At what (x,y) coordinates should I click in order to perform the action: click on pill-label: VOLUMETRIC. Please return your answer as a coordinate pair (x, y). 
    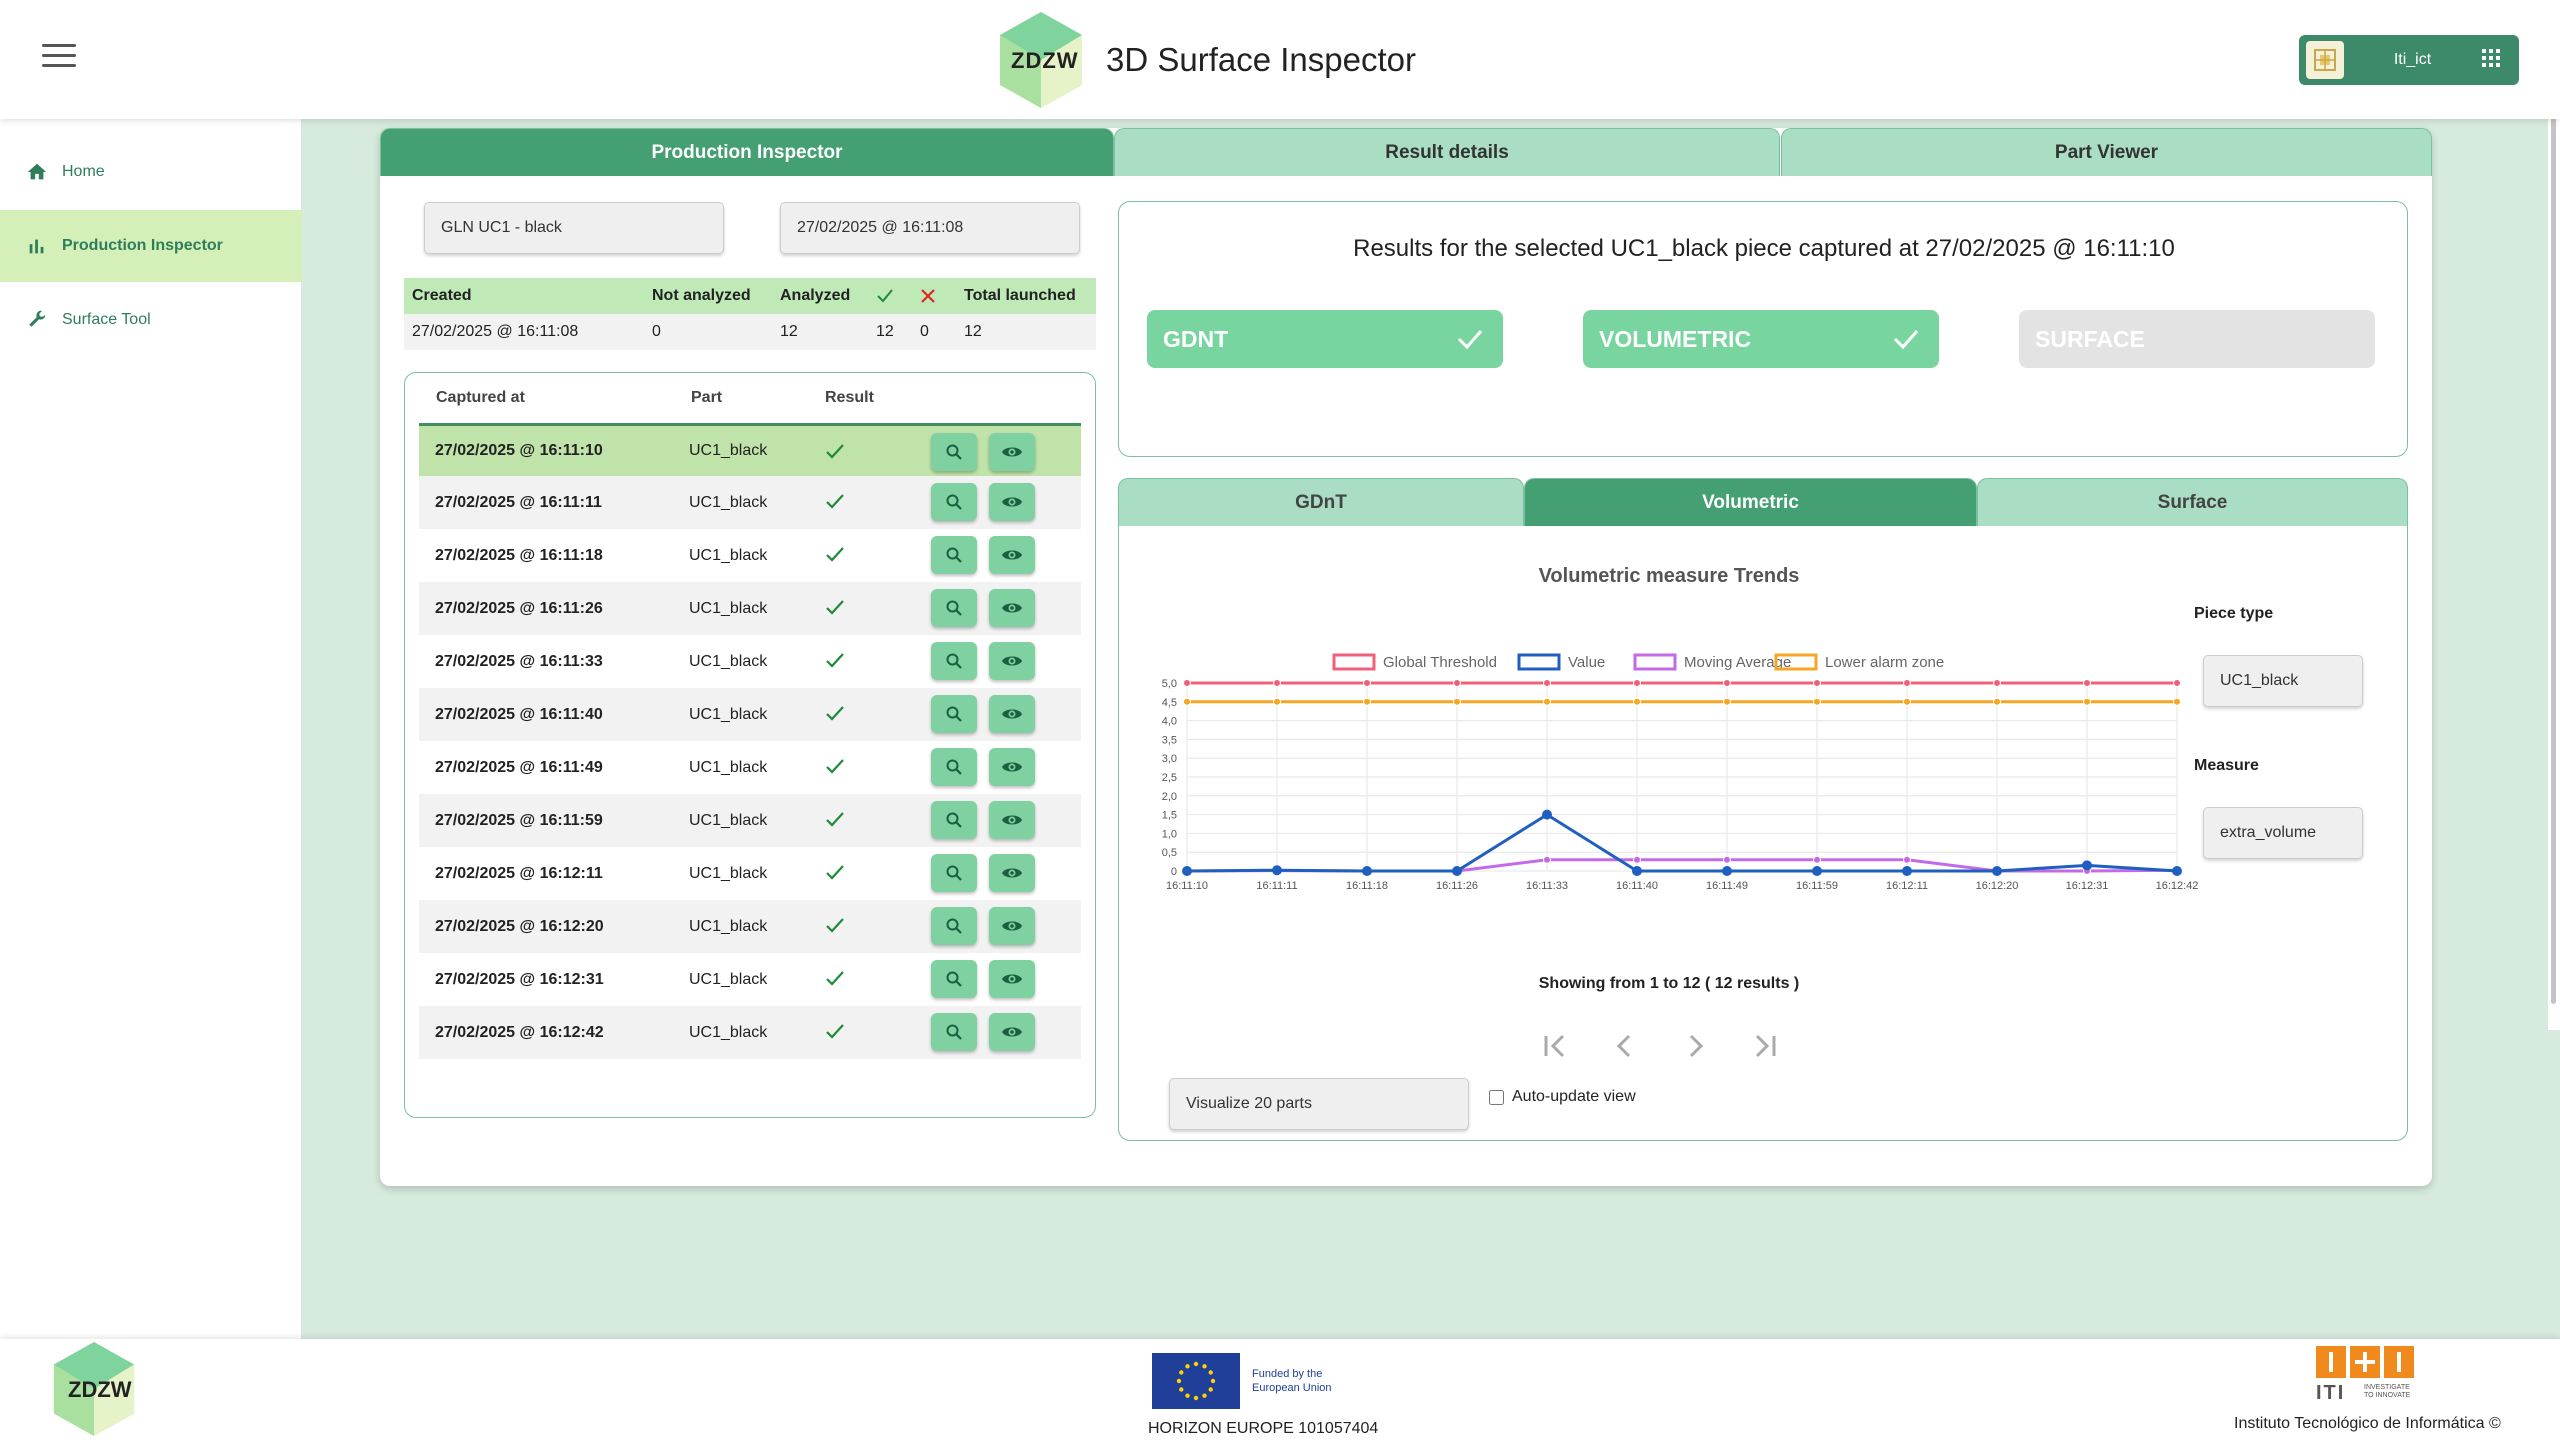
    Looking at the image, I should click on (1675, 338).